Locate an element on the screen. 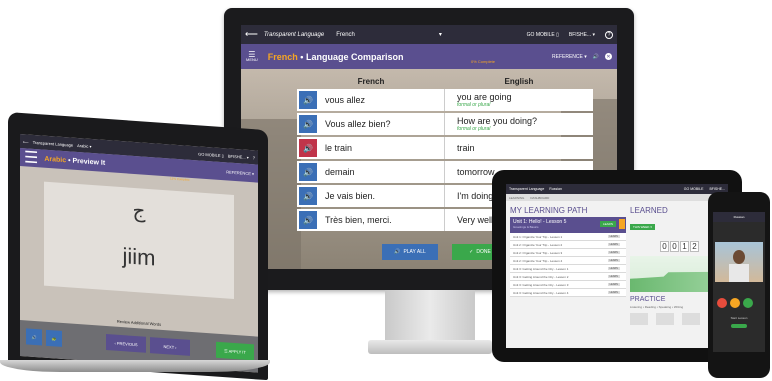 The width and height of the screenshot is (772, 381). speaker-button: 🔊 is located at coordinates (34, 337).